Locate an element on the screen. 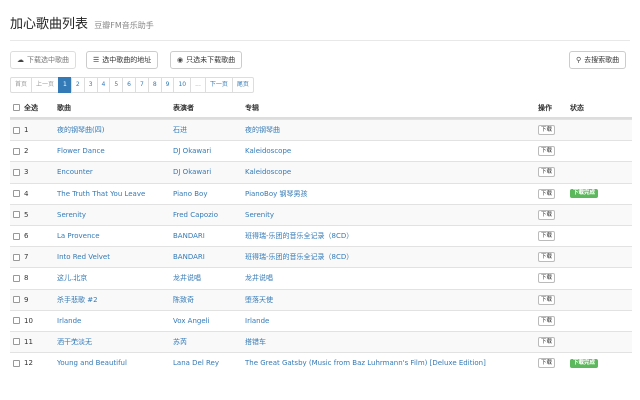 The image size is (640, 400). artist-link: Lana Del Rey is located at coordinates (196, 363).